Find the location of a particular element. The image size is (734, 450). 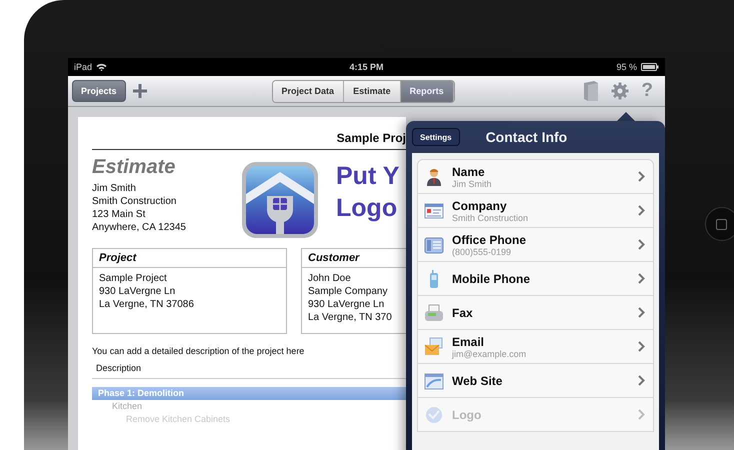

person-icon is located at coordinates (434, 176).